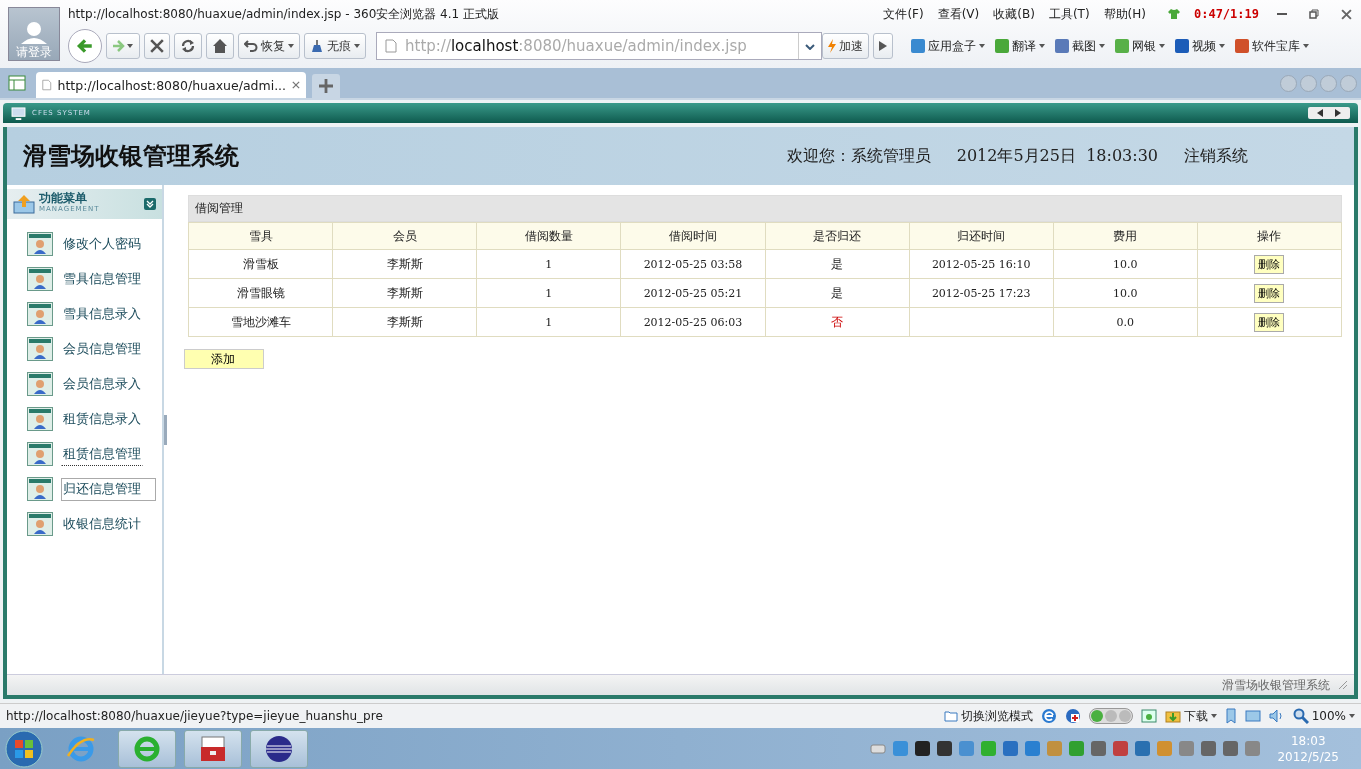 The image size is (1361, 769). I want to click on table-cell: 0.0, so click(1125, 322).